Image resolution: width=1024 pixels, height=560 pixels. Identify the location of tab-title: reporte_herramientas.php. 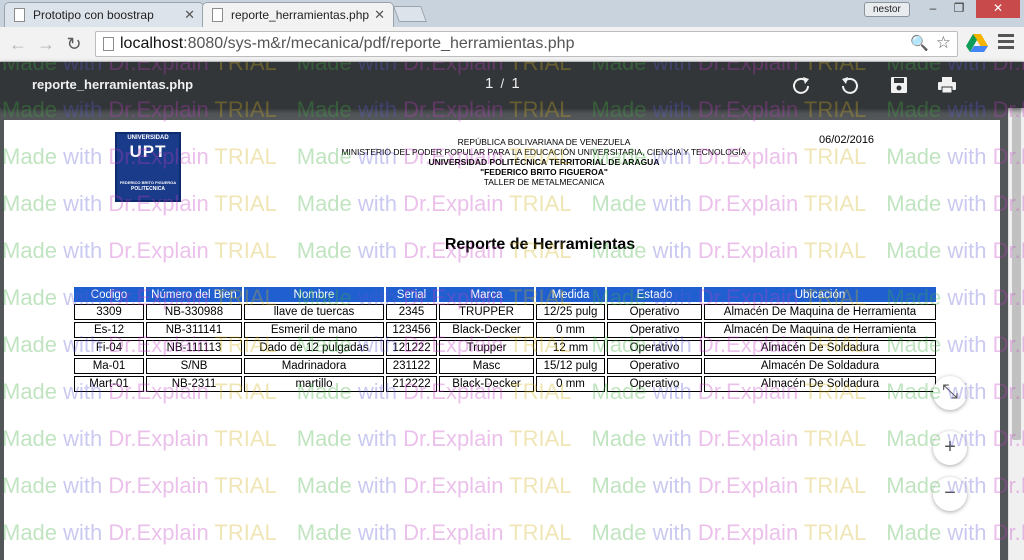
(300, 15).